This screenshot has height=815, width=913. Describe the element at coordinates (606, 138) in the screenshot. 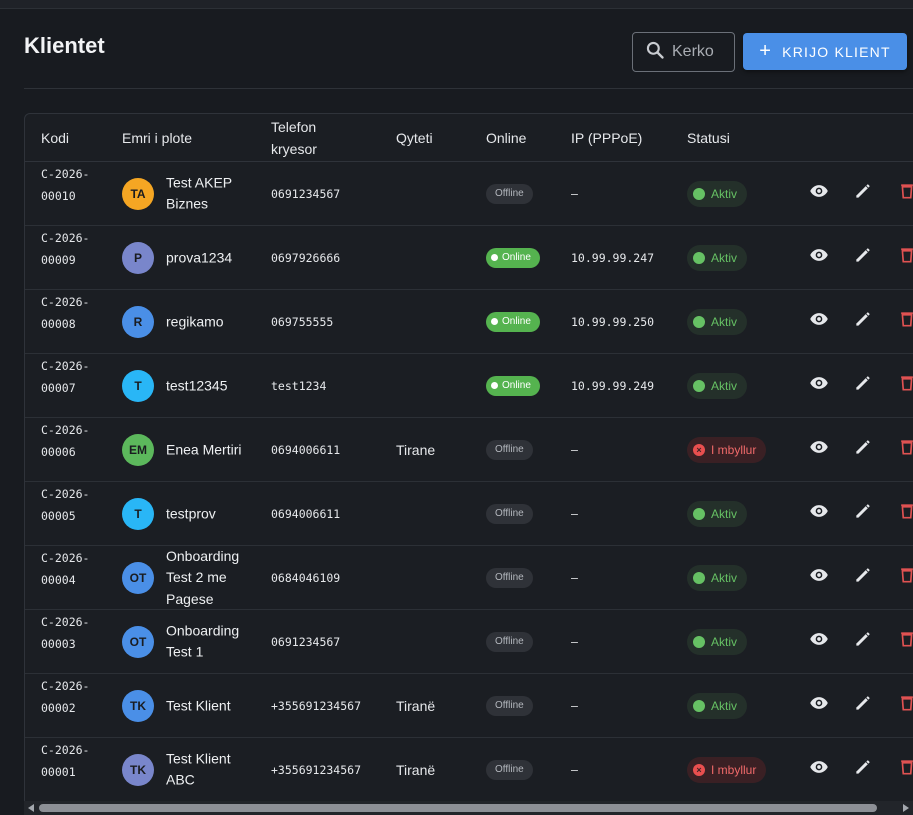

I see `column-header-ip: IP (PPPoE)` at that location.